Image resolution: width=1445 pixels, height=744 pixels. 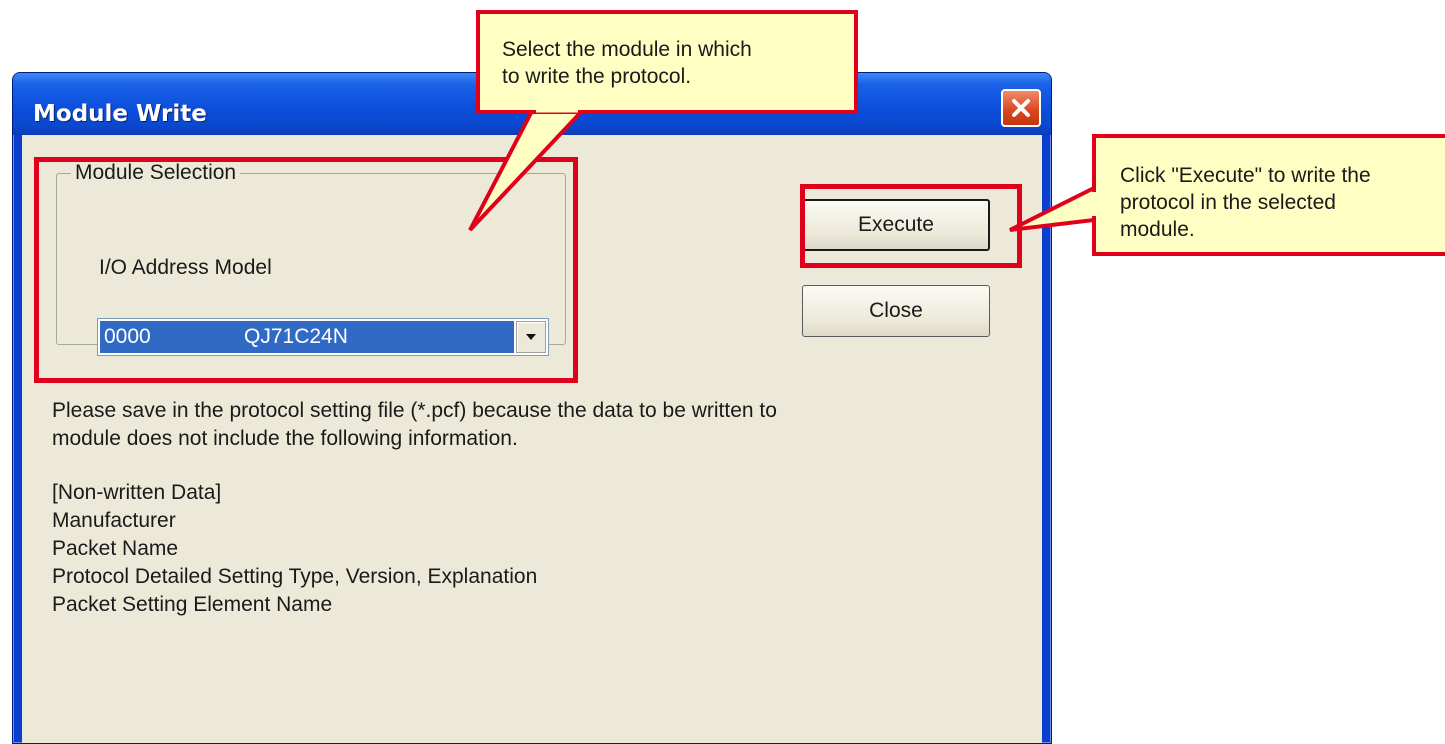 What do you see at coordinates (1245, 175) in the screenshot?
I see `execute-callout-line: Click "Execute" to write the` at bounding box center [1245, 175].